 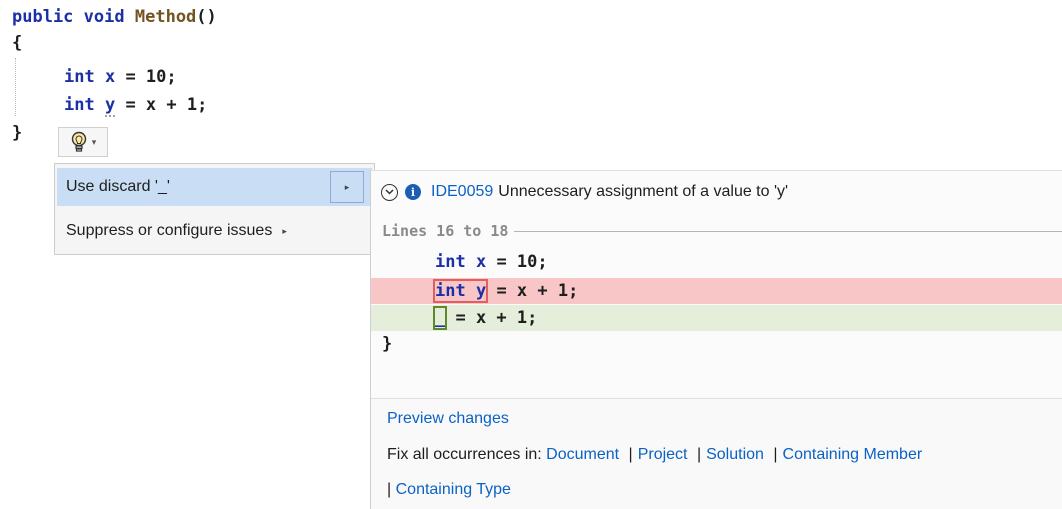 I want to click on code-line-2: {, so click(x=17, y=43).